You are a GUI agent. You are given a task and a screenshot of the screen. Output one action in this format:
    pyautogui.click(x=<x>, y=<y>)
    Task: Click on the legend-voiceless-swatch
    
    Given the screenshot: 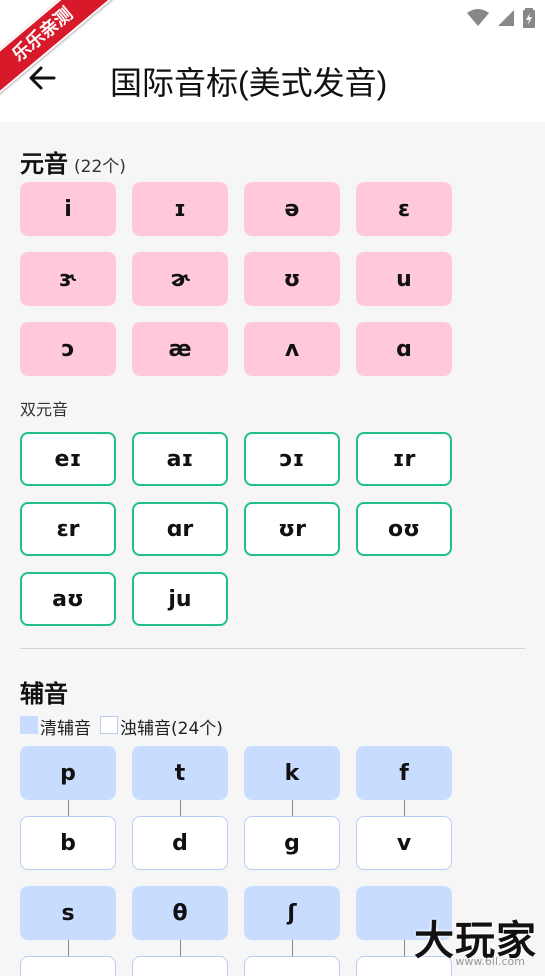 What is the action you would take?
    pyautogui.click(x=29, y=725)
    